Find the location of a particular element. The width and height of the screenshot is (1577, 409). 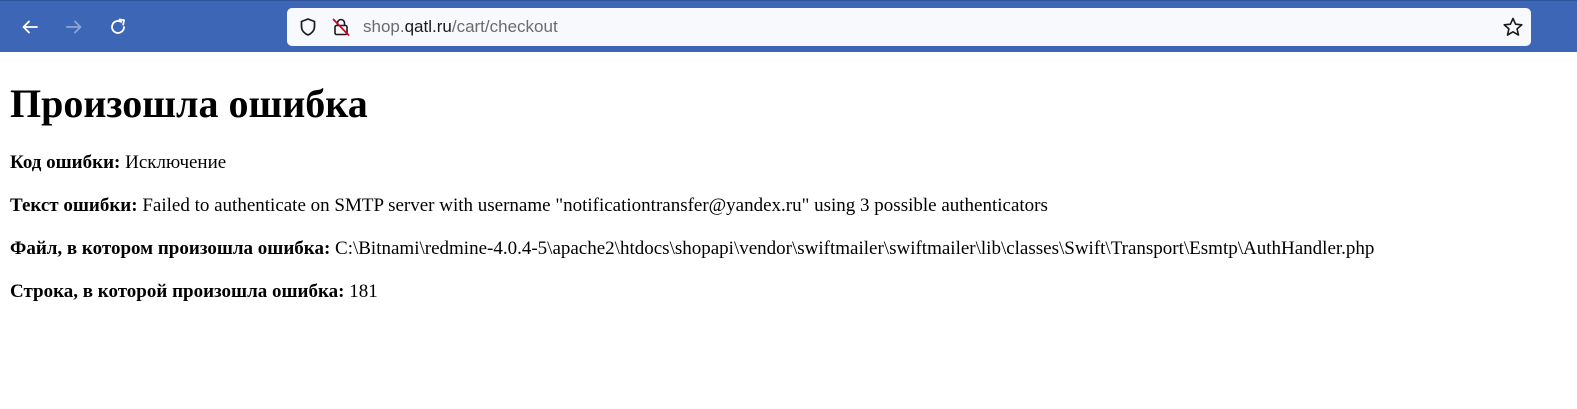

error-code-label: Код ошибки: is located at coordinates (65, 162).